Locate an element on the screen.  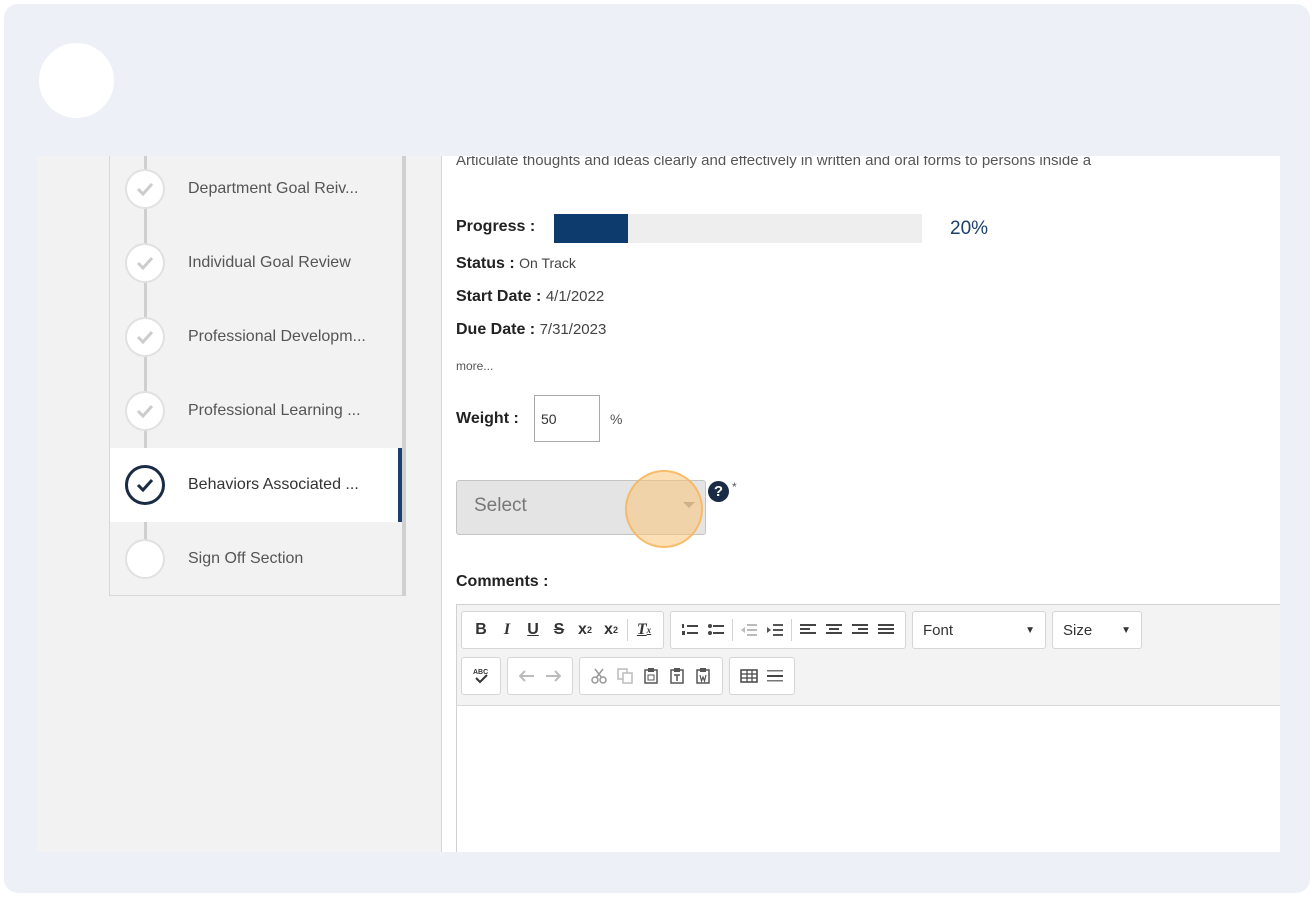
step-sign-off-section: Sign Off Section is located at coordinates (257, 559).